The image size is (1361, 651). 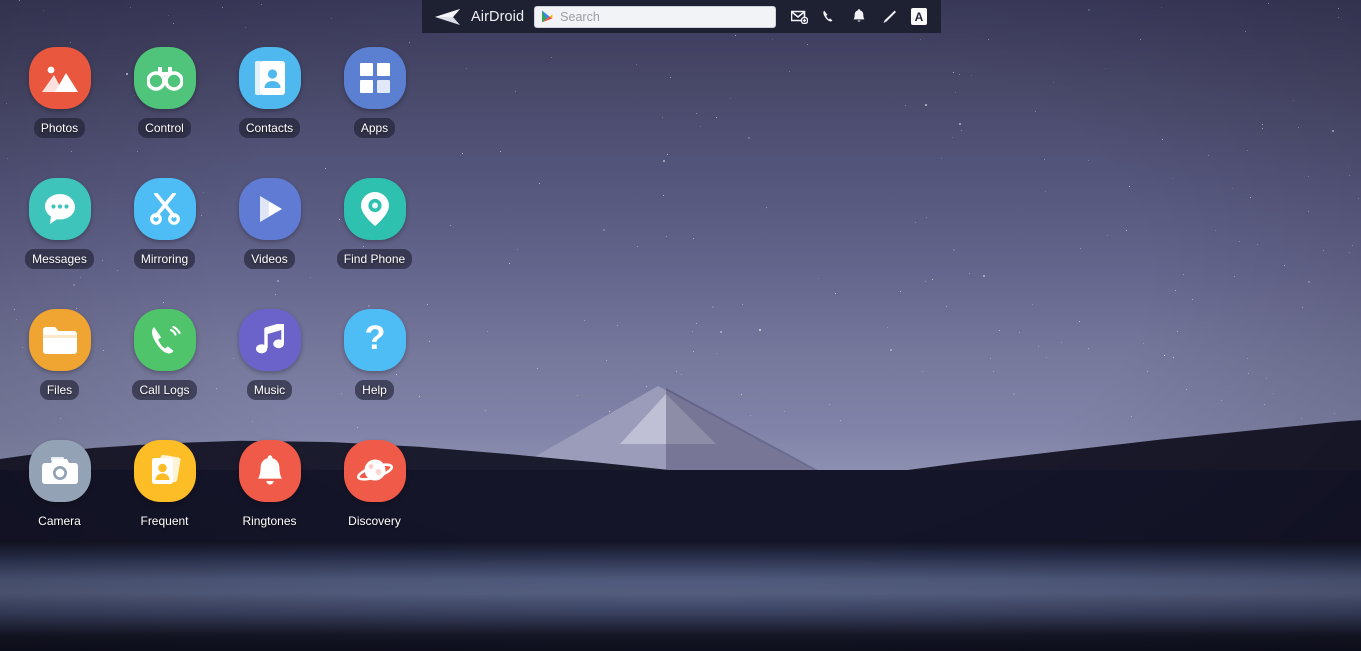 What do you see at coordinates (889, 16) in the screenshot?
I see `compose-icon` at bounding box center [889, 16].